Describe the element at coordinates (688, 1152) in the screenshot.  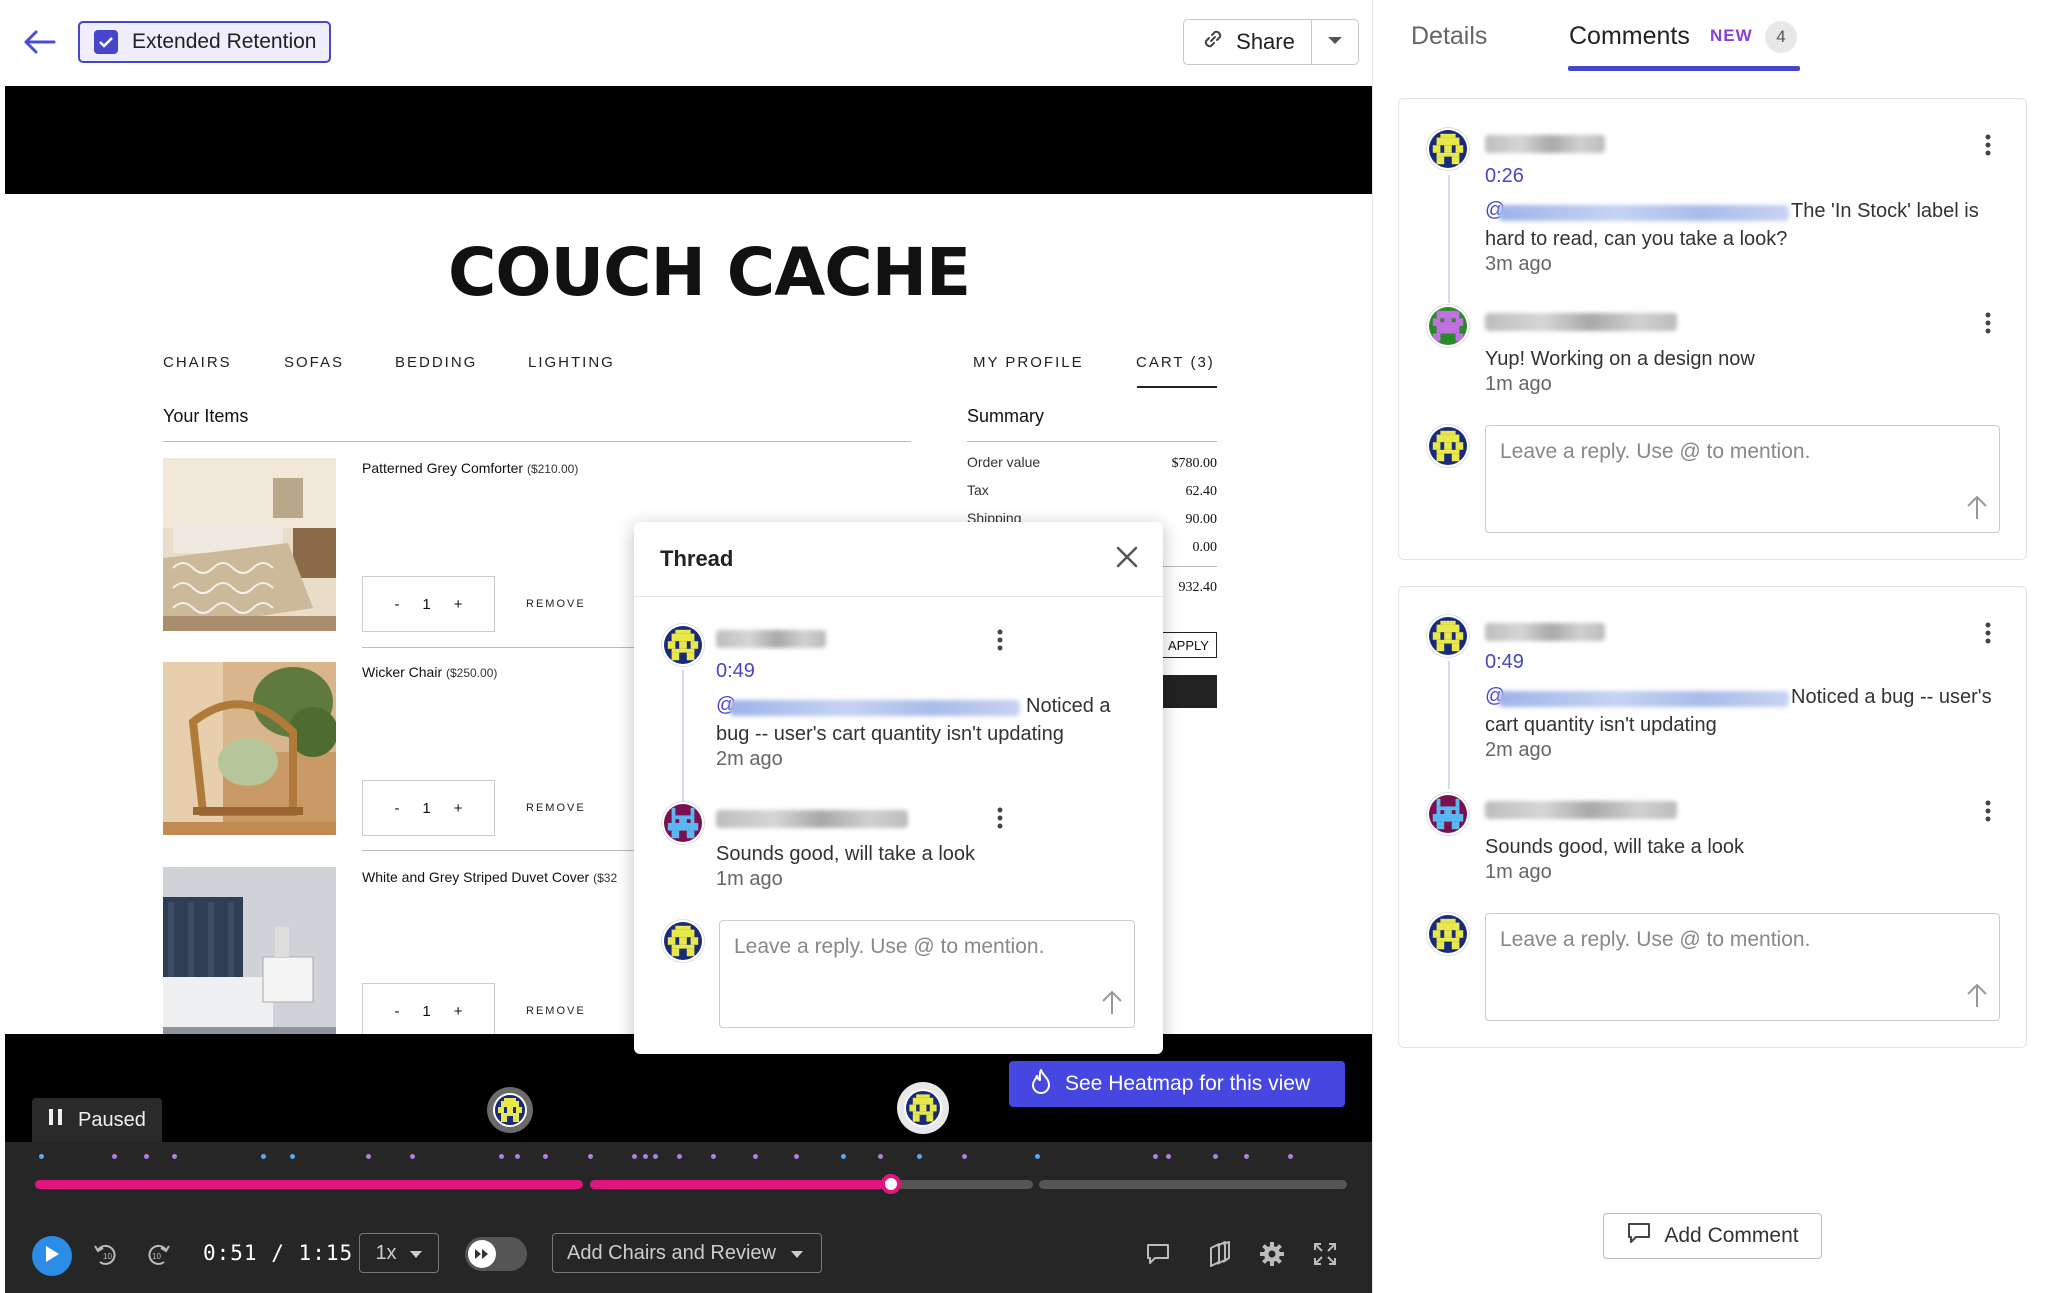
I see `event-markers` at that location.